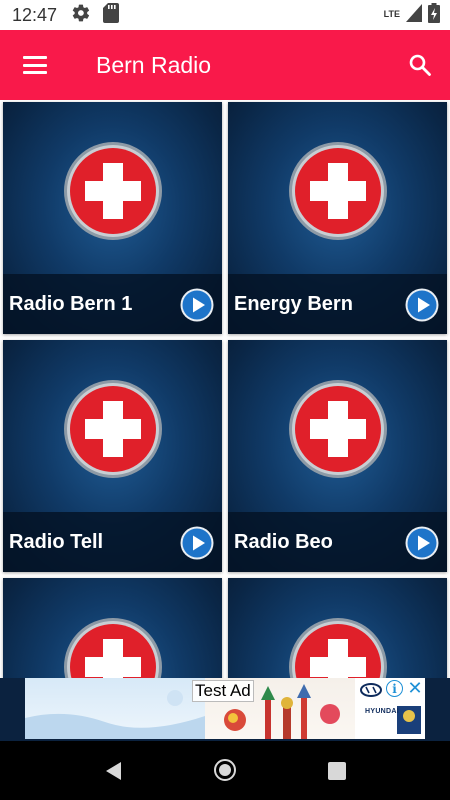  What do you see at coordinates (56, 541) in the screenshot?
I see `station-name: Radio Tell` at bounding box center [56, 541].